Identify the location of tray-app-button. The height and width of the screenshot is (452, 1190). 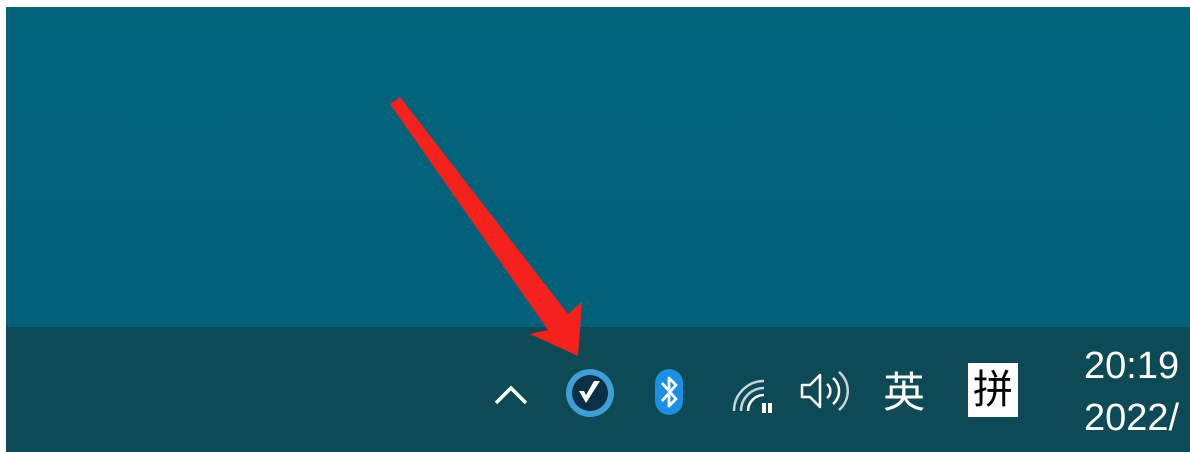
(590, 393).